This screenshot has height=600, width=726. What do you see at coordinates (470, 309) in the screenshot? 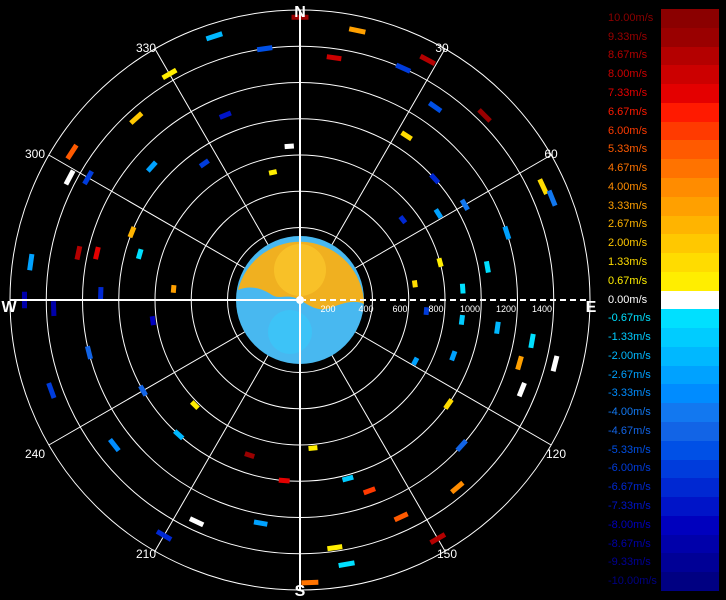
I see `range-label-1000: 1000` at bounding box center [470, 309].